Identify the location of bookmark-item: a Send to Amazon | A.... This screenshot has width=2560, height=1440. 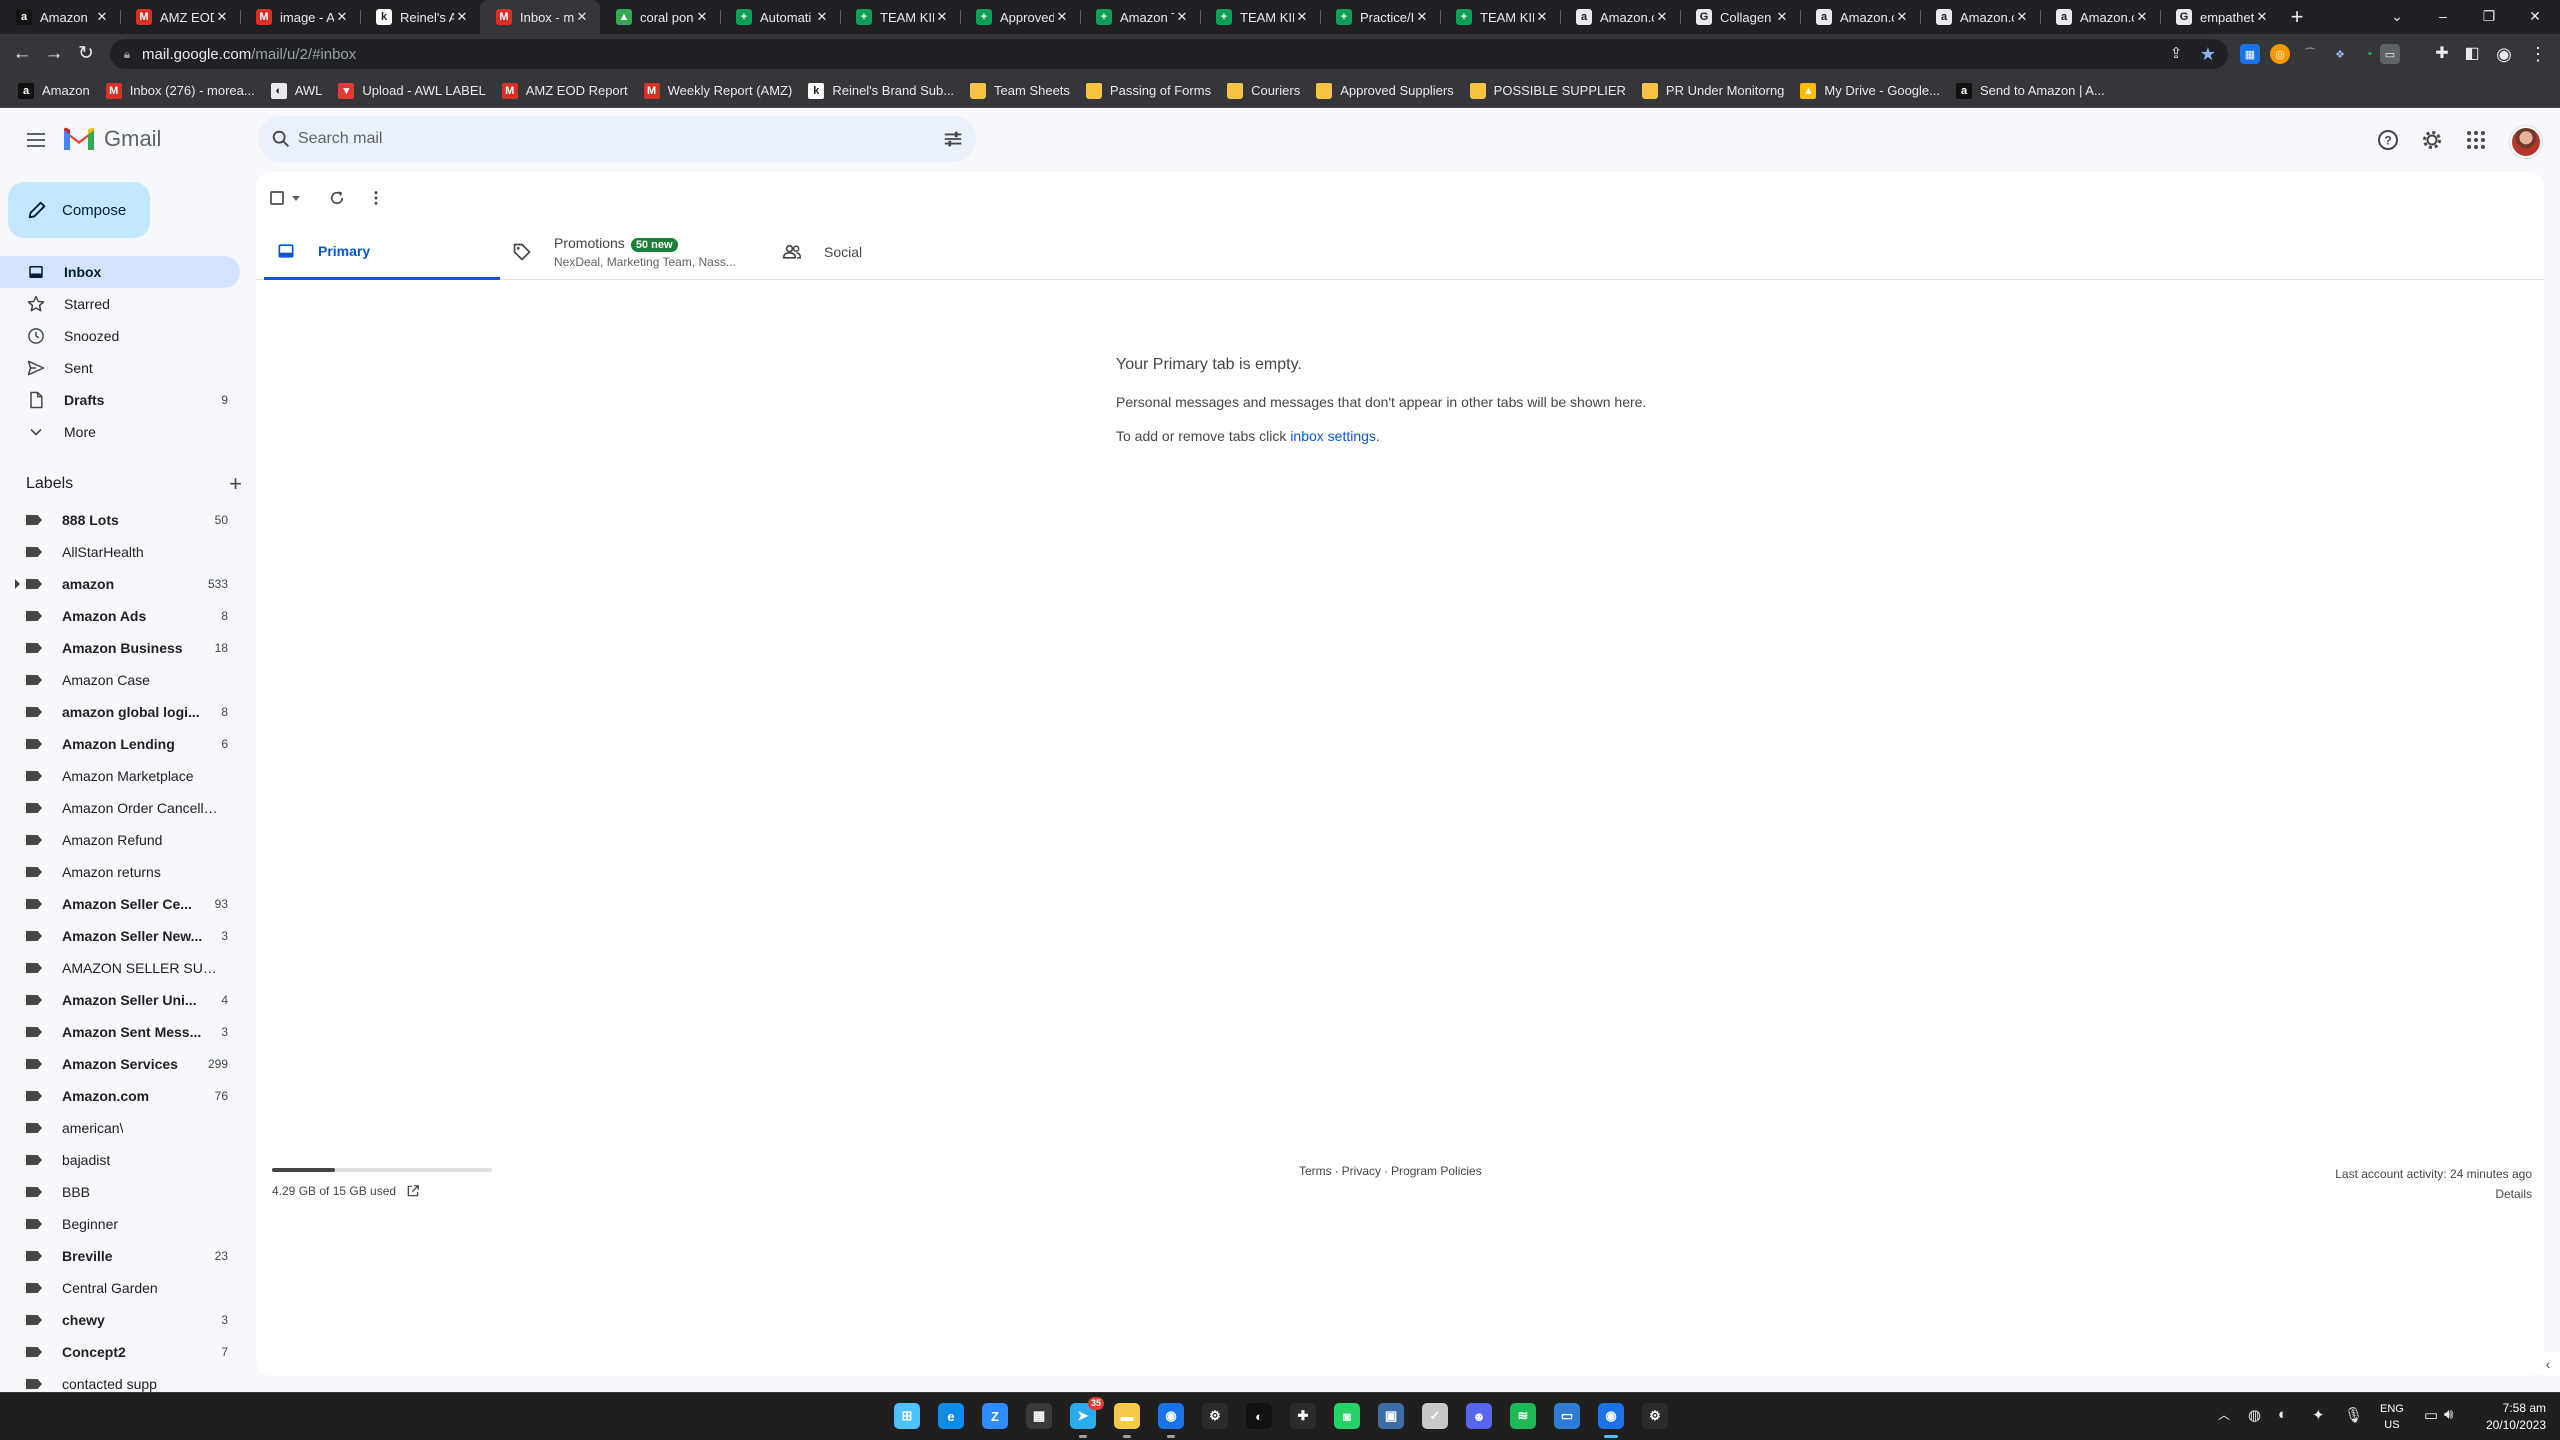
(2030, 90).